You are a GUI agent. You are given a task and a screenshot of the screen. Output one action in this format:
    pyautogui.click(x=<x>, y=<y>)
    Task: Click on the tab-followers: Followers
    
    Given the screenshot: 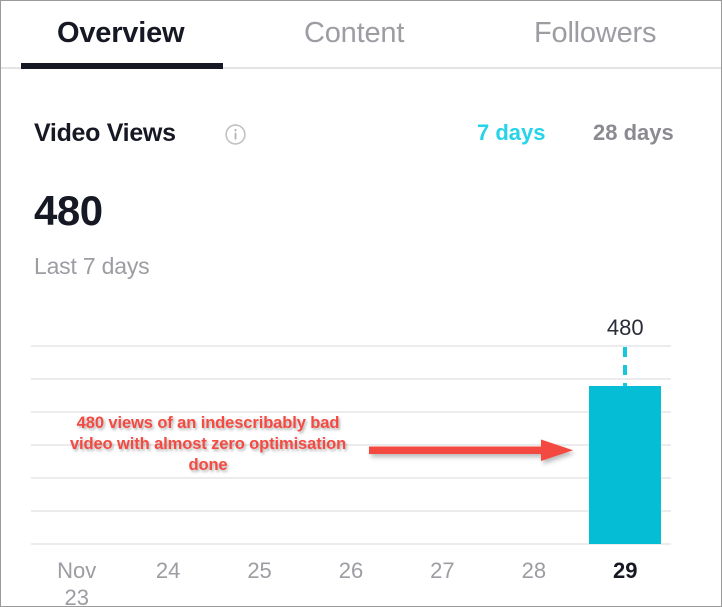 What is the action you would take?
    pyautogui.click(x=595, y=33)
    